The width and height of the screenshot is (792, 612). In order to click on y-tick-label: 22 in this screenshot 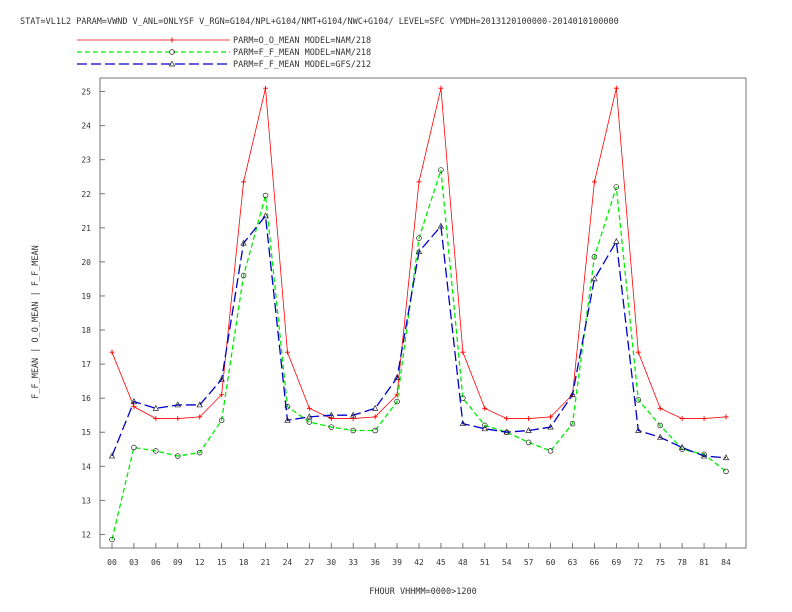, I will do `click(86, 194)`.